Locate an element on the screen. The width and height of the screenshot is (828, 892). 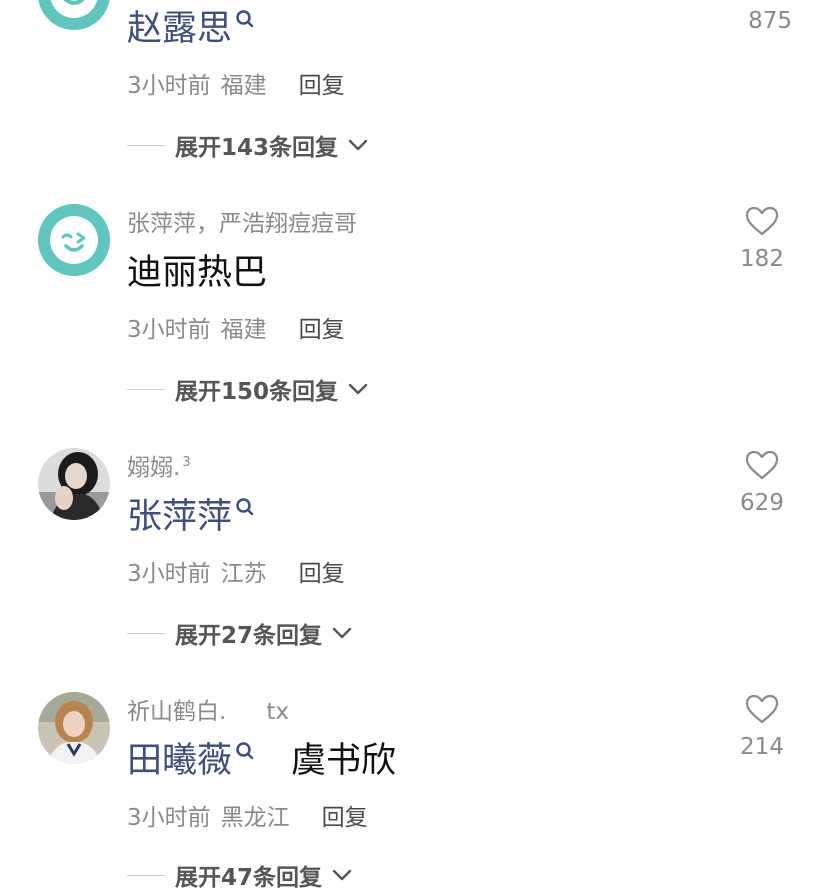
comment-body: 虞书欣 is located at coordinates (344, 761).